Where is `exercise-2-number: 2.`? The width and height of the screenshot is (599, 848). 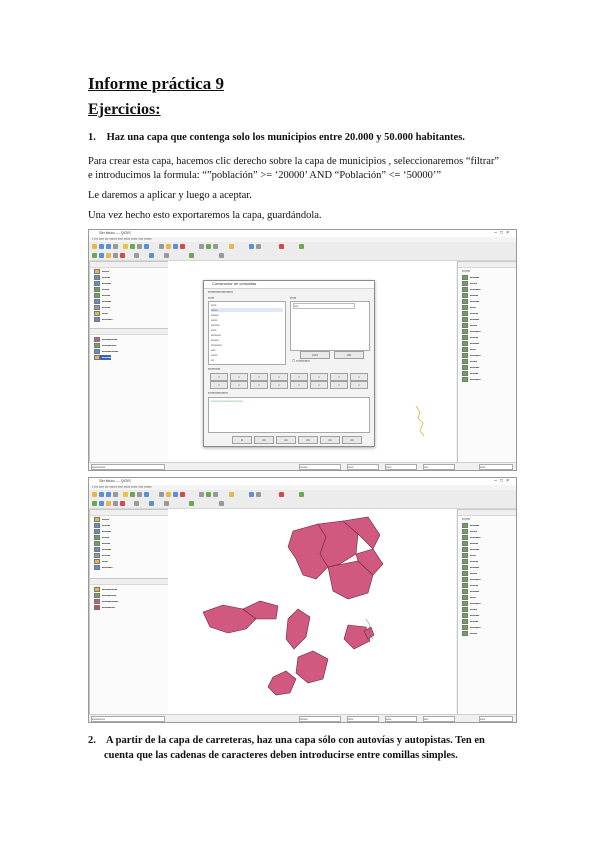 exercise-2-number: 2. is located at coordinates (92, 740).